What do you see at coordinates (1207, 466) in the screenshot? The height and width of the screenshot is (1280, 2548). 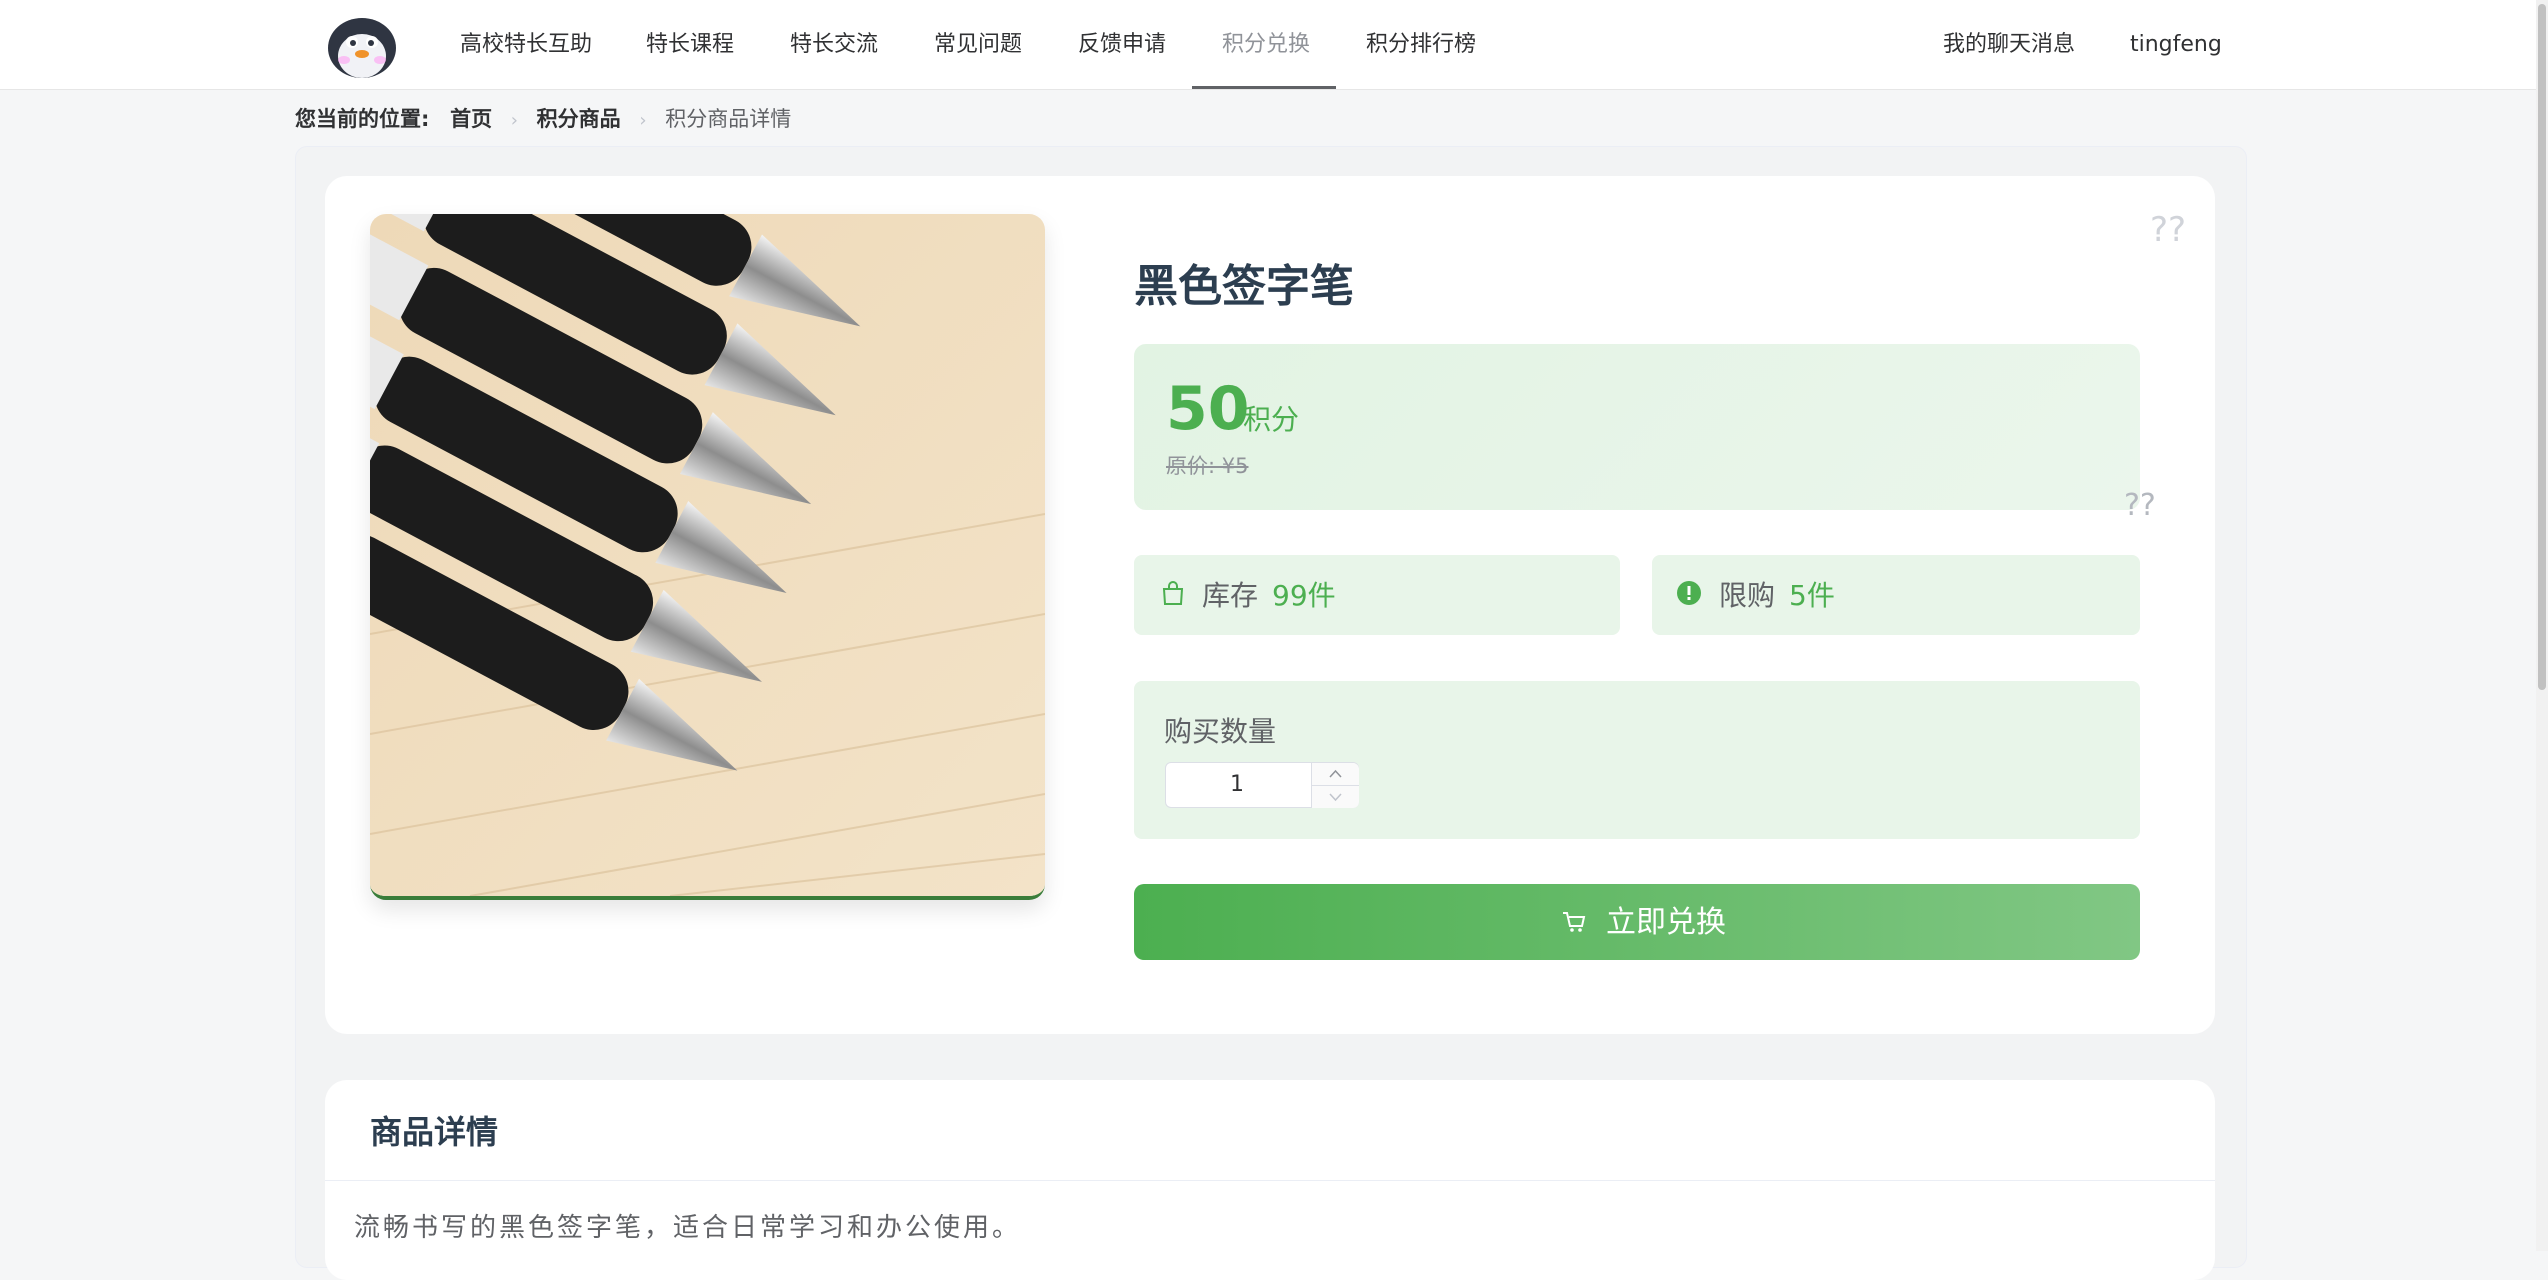 I see `original-price: 原价: ¥5` at bounding box center [1207, 466].